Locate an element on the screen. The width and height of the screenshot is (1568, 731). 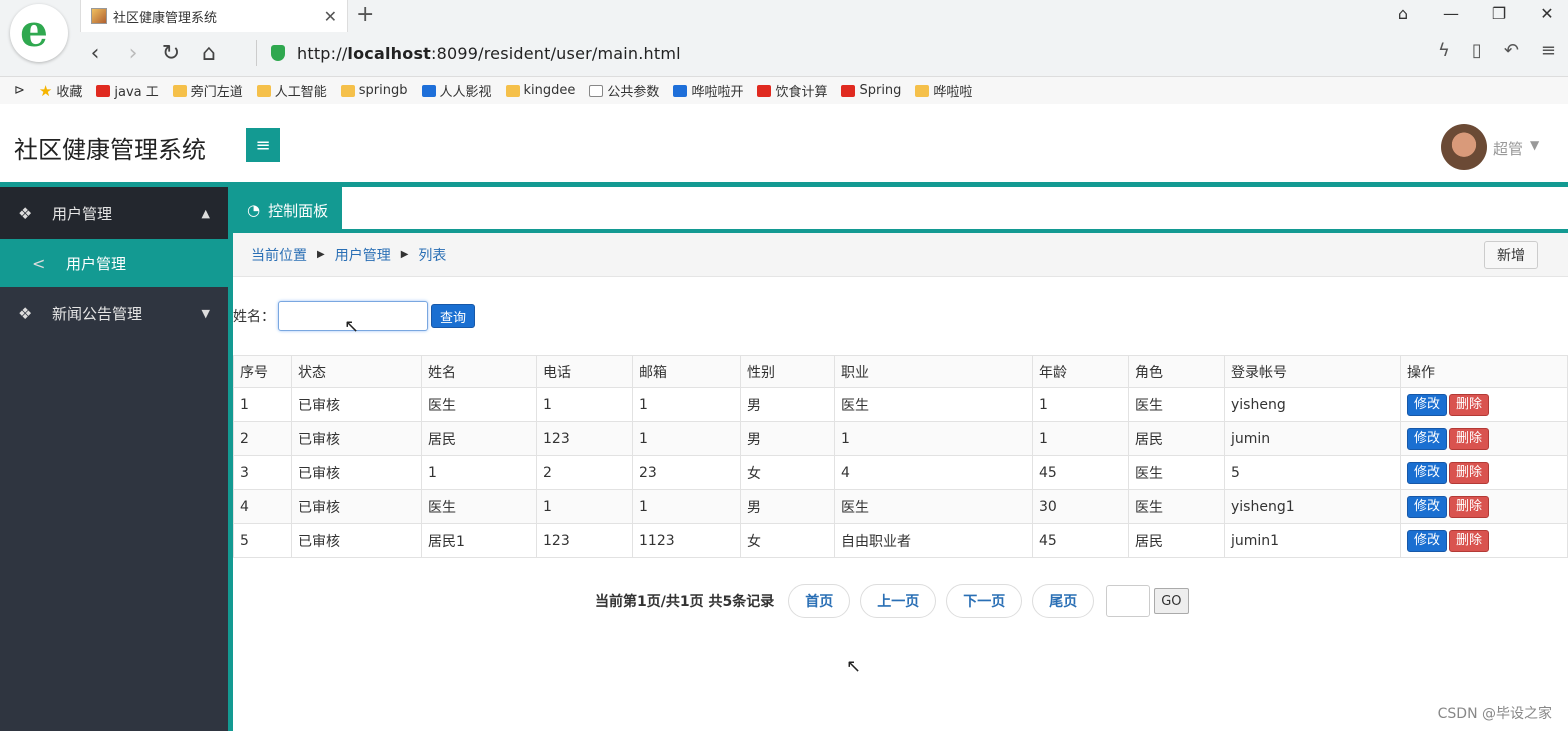
table-header-row: 序号 状态 姓名 电话 邮箱 性别 职业 年龄 角色 登录帐号 操作 is located at coordinates (900, 371).